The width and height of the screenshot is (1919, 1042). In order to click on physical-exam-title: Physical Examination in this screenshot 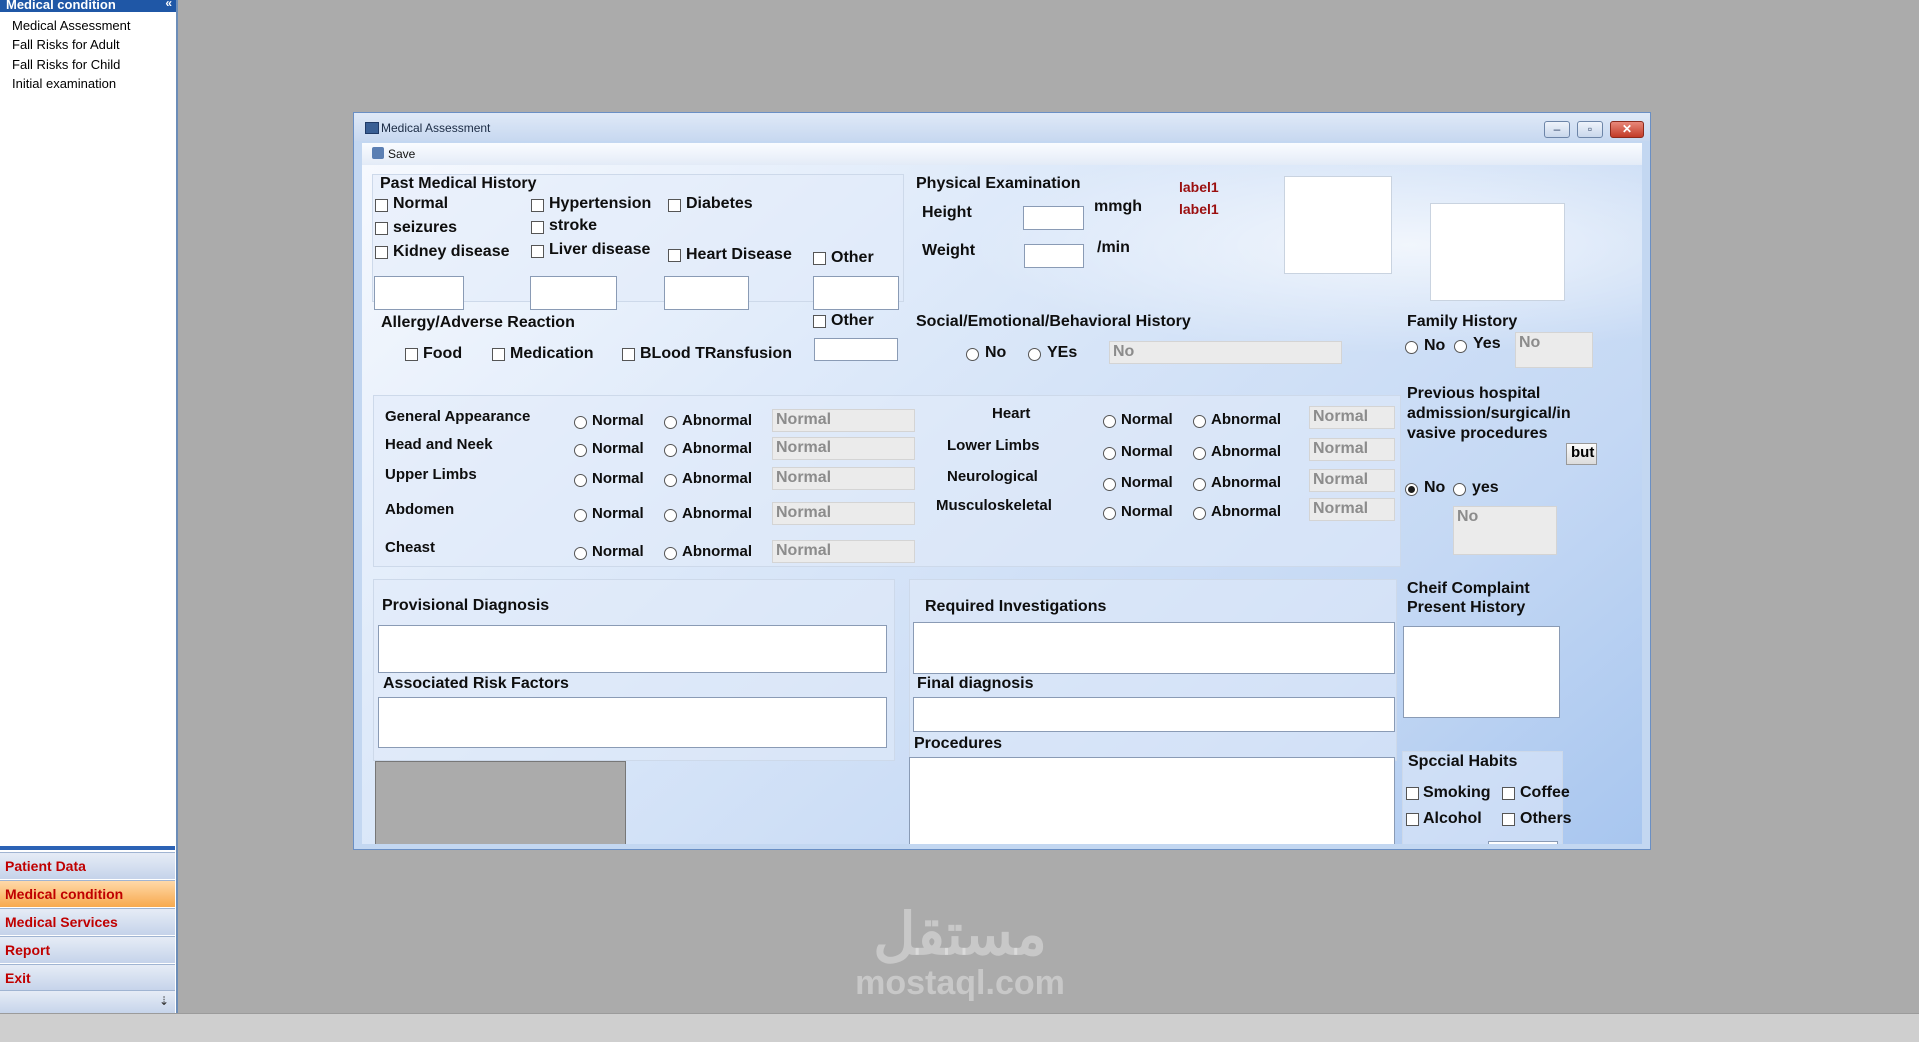, I will do `click(998, 183)`.